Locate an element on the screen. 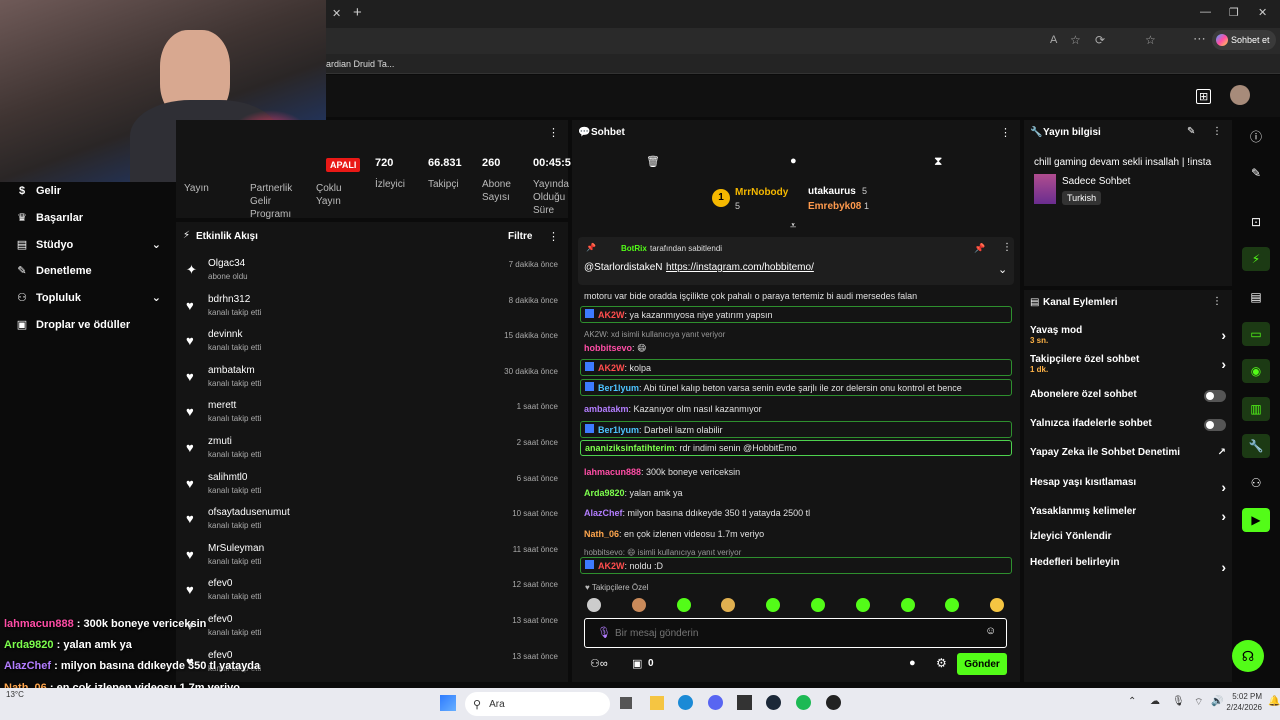 This screenshot has height=720, width=1280. discord-icon is located at coordinates (715, 702).